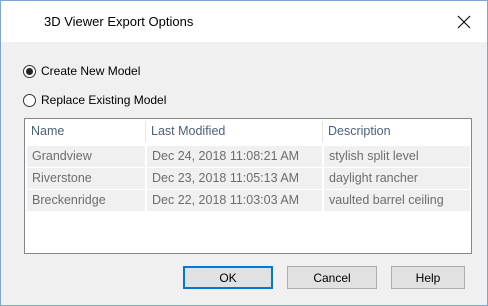 This screenshot has height=306, width=488. Describe the element at coordinates (234, 156) in the screenshot. I see `row-last-modified: Dec 24, 2018 11:08:21 AM` at that location.